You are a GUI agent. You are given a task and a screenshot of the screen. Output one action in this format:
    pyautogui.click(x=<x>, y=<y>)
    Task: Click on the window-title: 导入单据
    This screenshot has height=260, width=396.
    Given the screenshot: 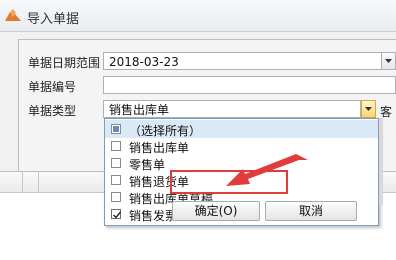 What is the action you would take?
    pyautogui.click(x=53, y=19)
    